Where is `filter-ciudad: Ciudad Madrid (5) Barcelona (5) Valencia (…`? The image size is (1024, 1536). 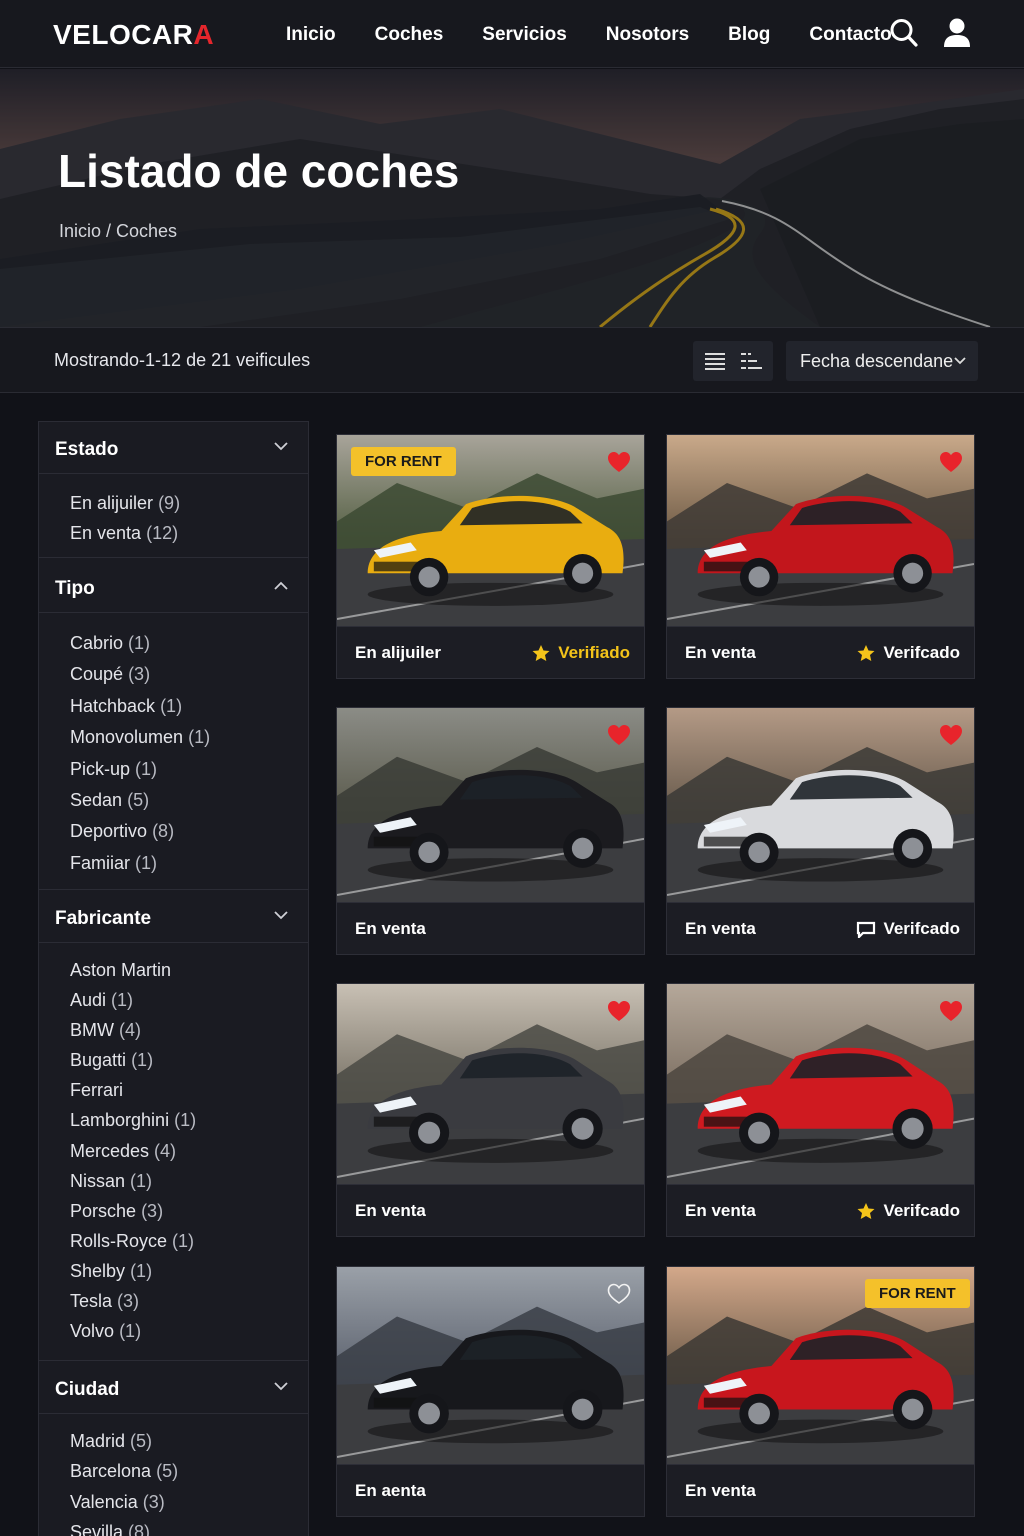 filter-ciudad: Ciudad Madrid (5) Barcelona (5) Valencia (… is located at coordinates (173, 1449).